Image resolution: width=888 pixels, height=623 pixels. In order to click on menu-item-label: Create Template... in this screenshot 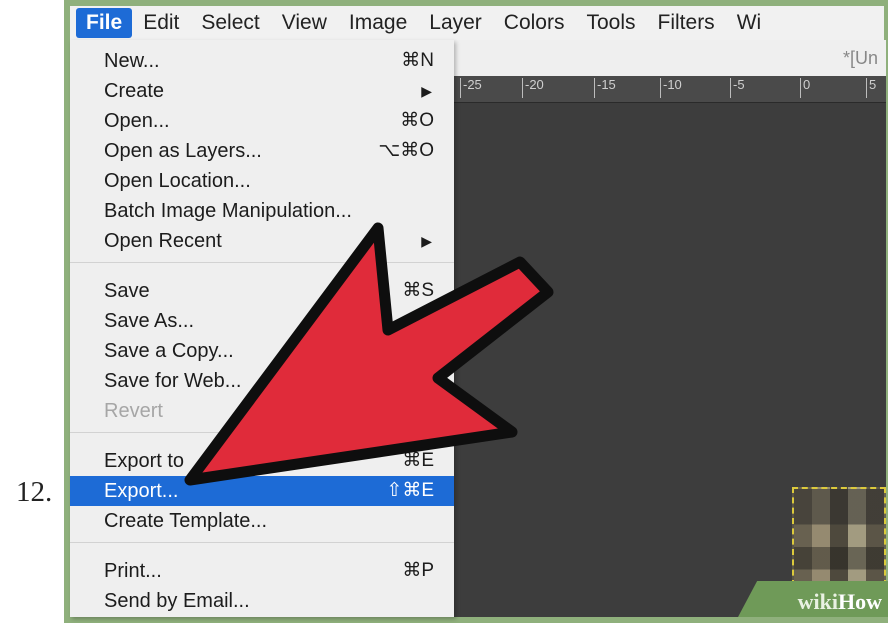, I will do `click(186, 521)`.